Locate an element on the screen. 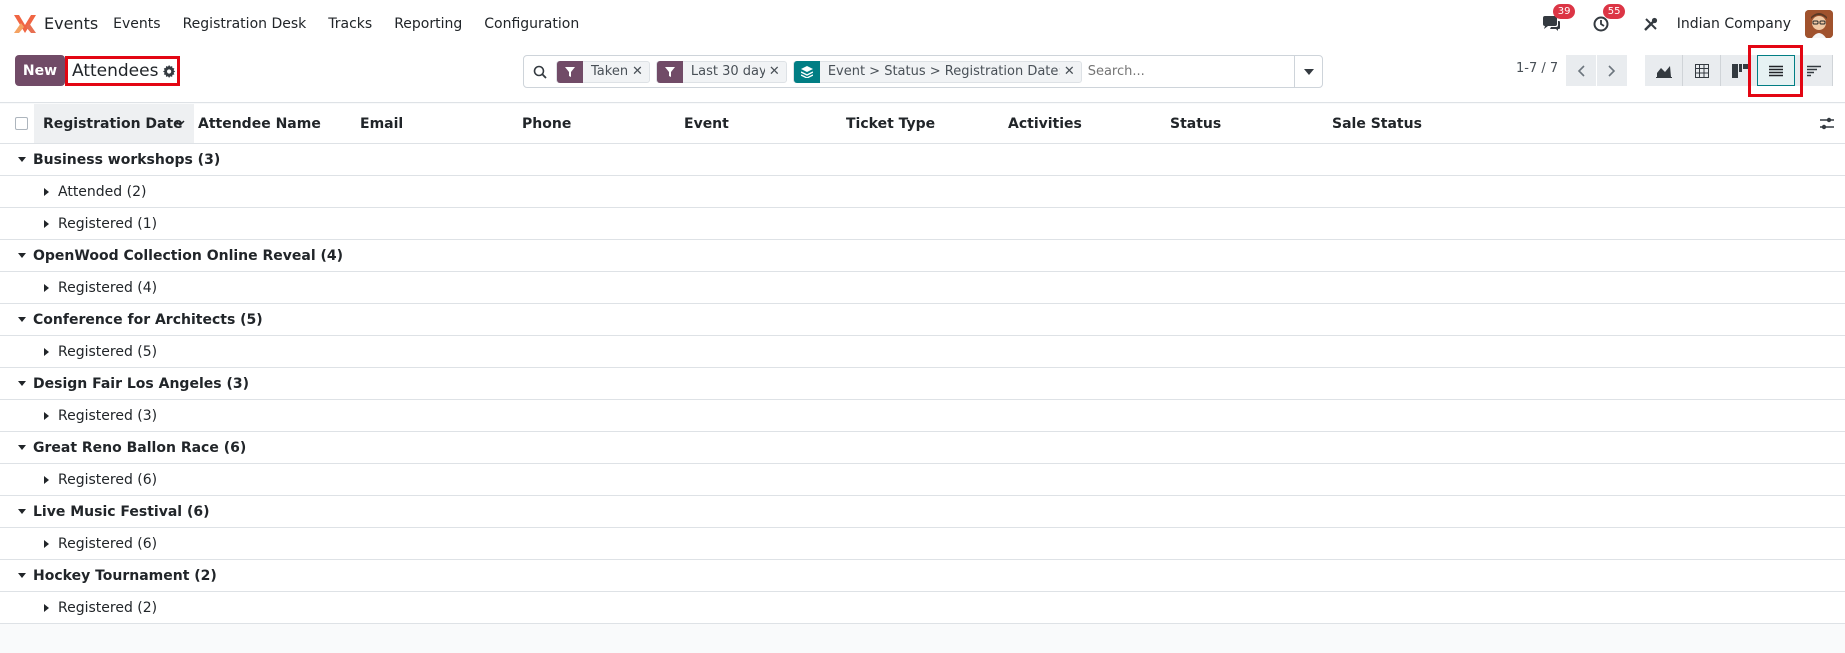 This screenshot has width=1845, height=653. menu-item-reporting: Reporting is located at coordinates (428, 24).